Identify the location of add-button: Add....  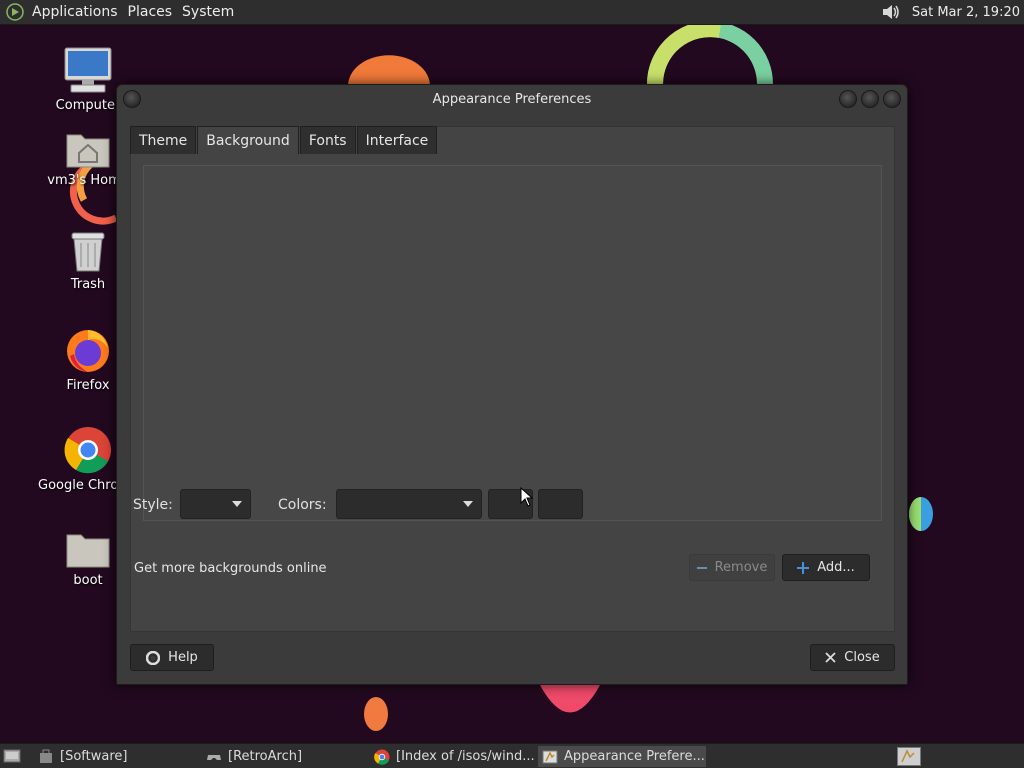
(826, 567).